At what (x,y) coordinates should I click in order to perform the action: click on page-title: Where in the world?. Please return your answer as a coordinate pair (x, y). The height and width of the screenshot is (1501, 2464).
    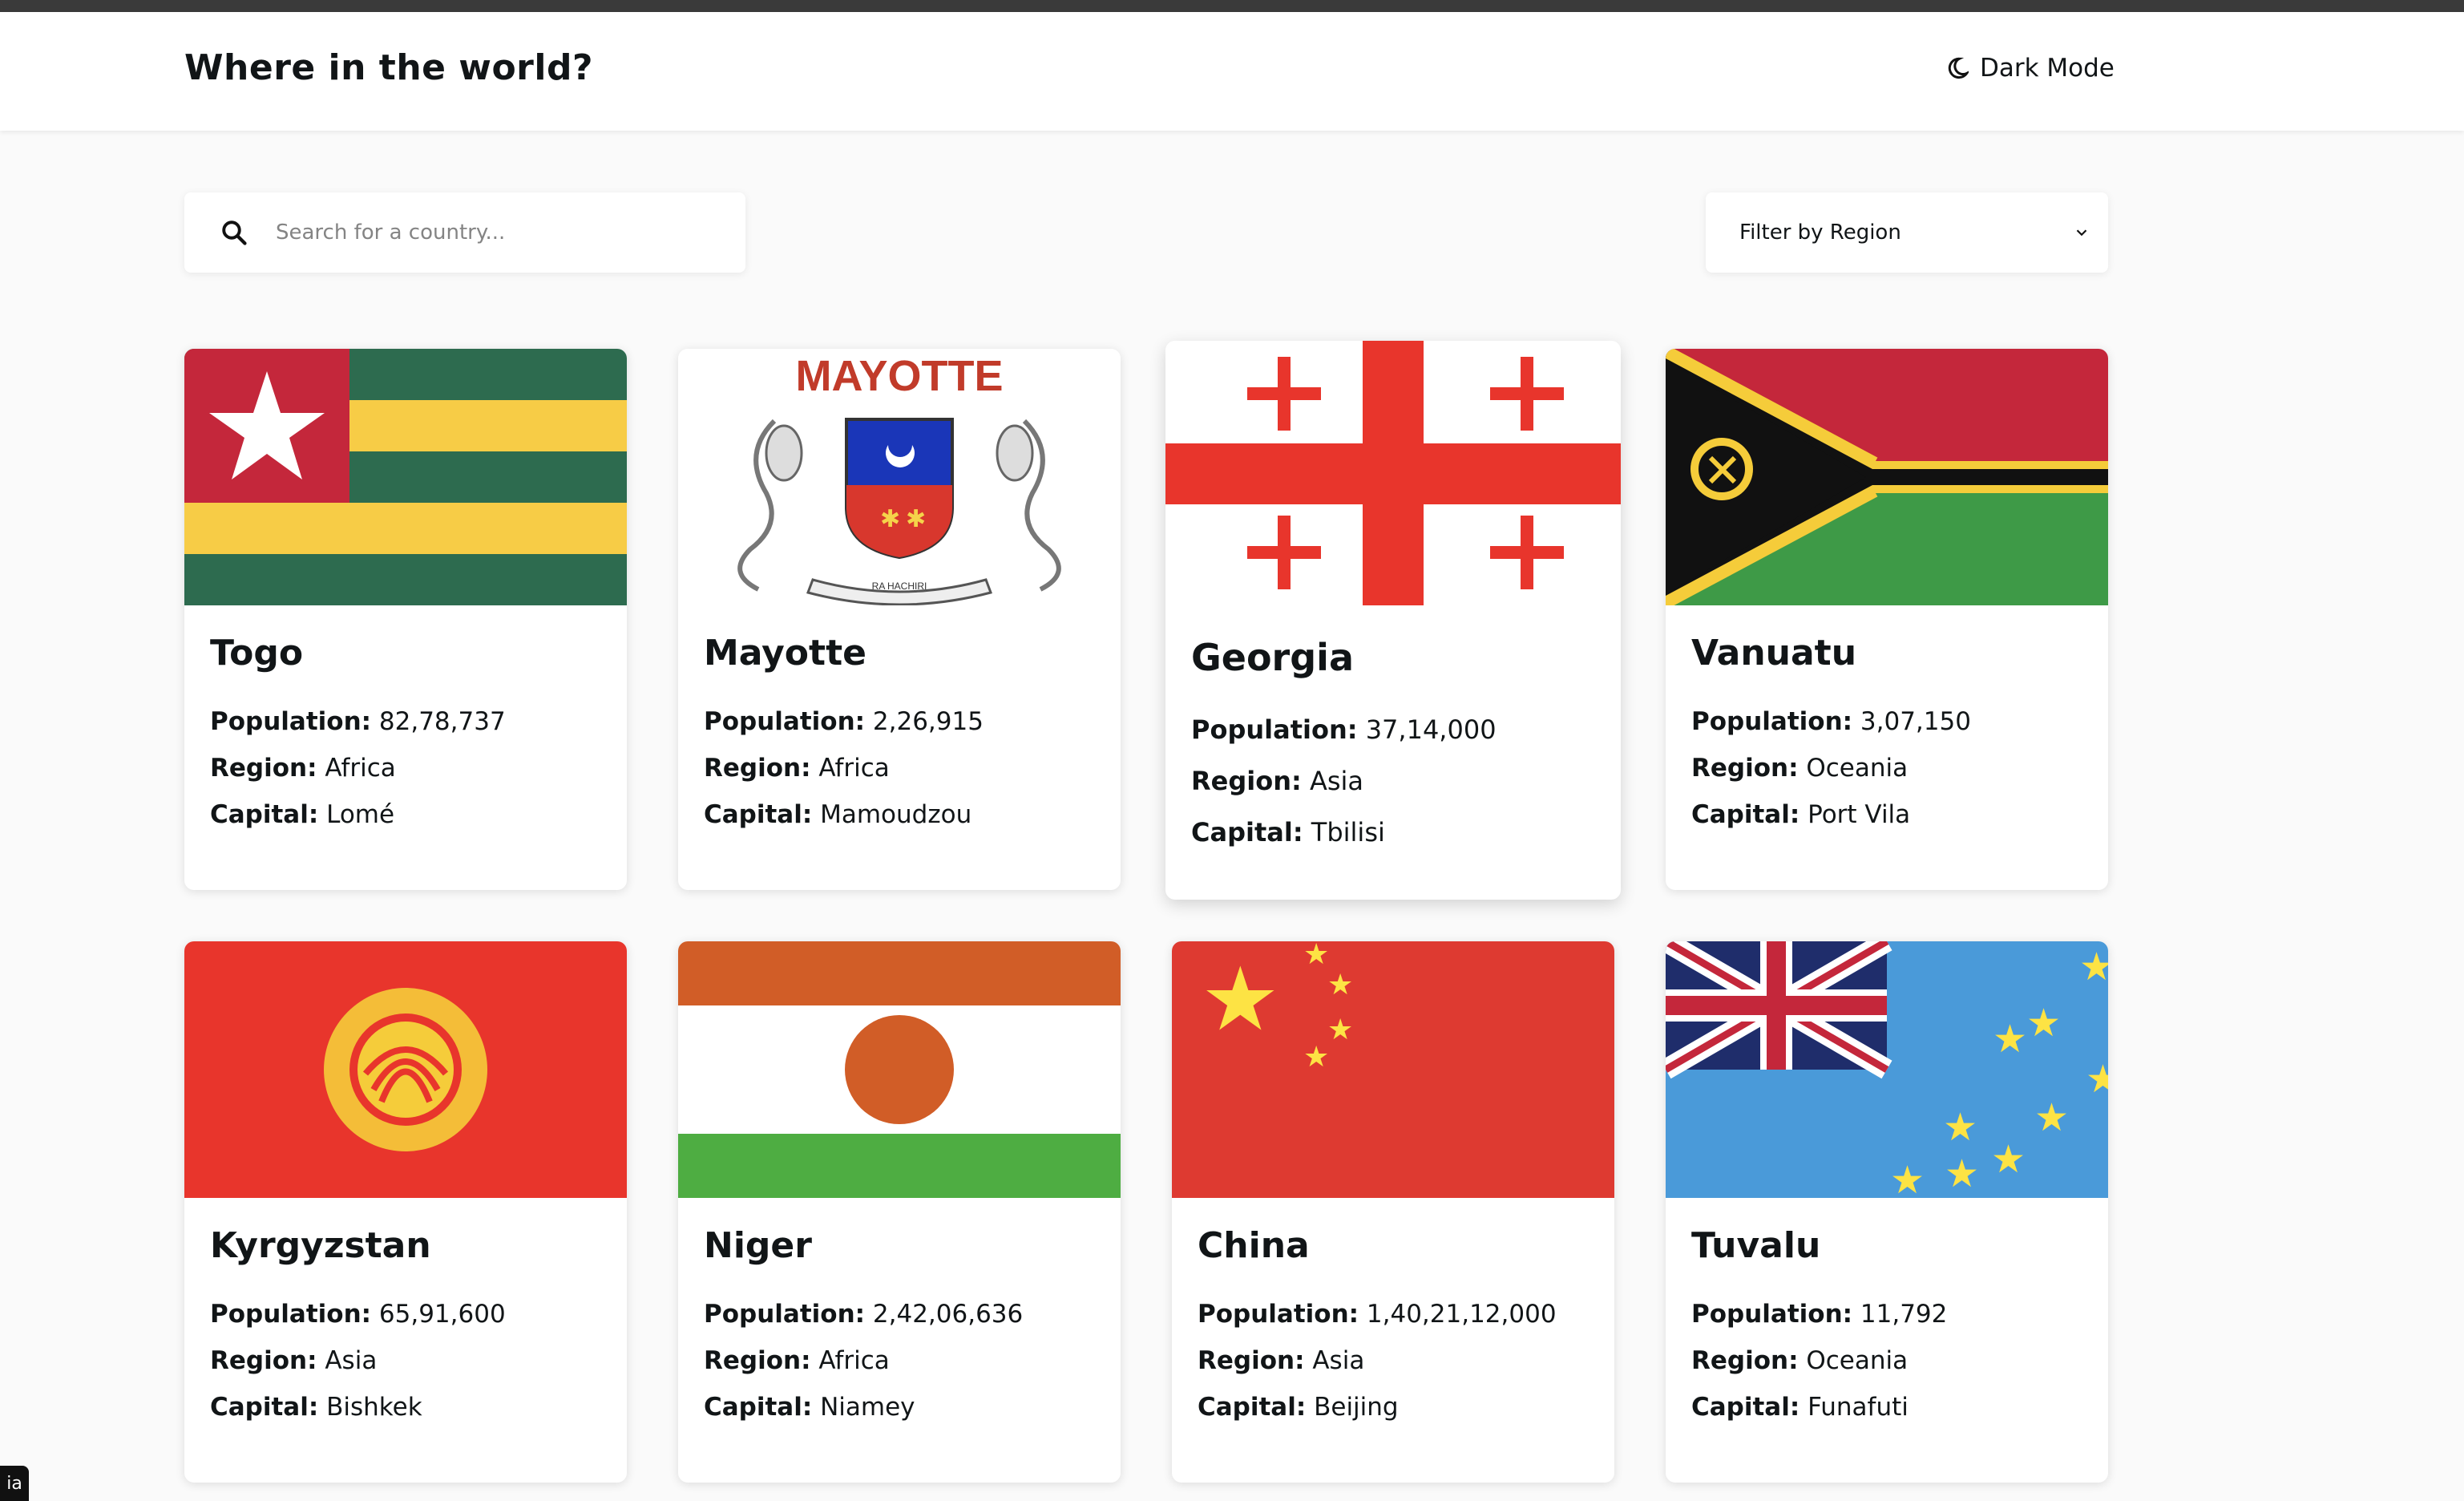
    Looking at the image, I should click on (389, 67).